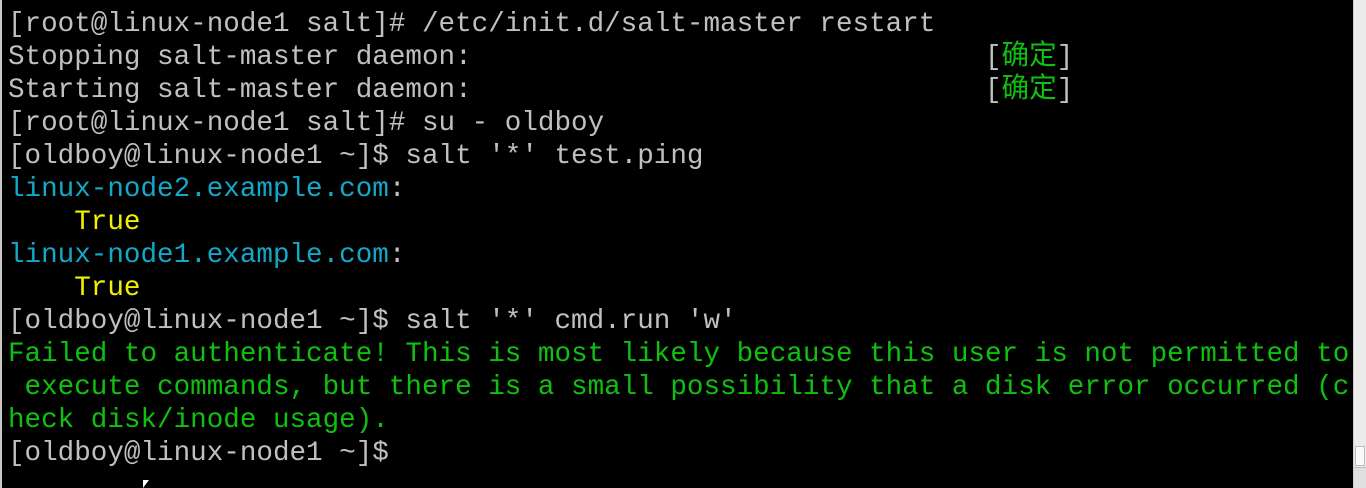 The image size is (1366, 488). What do you see at coordinates (496, 57) in the screenshot?
I see `terminal-text-segment: Stopping salt-master daemon:` at bounding box center [496, 57].